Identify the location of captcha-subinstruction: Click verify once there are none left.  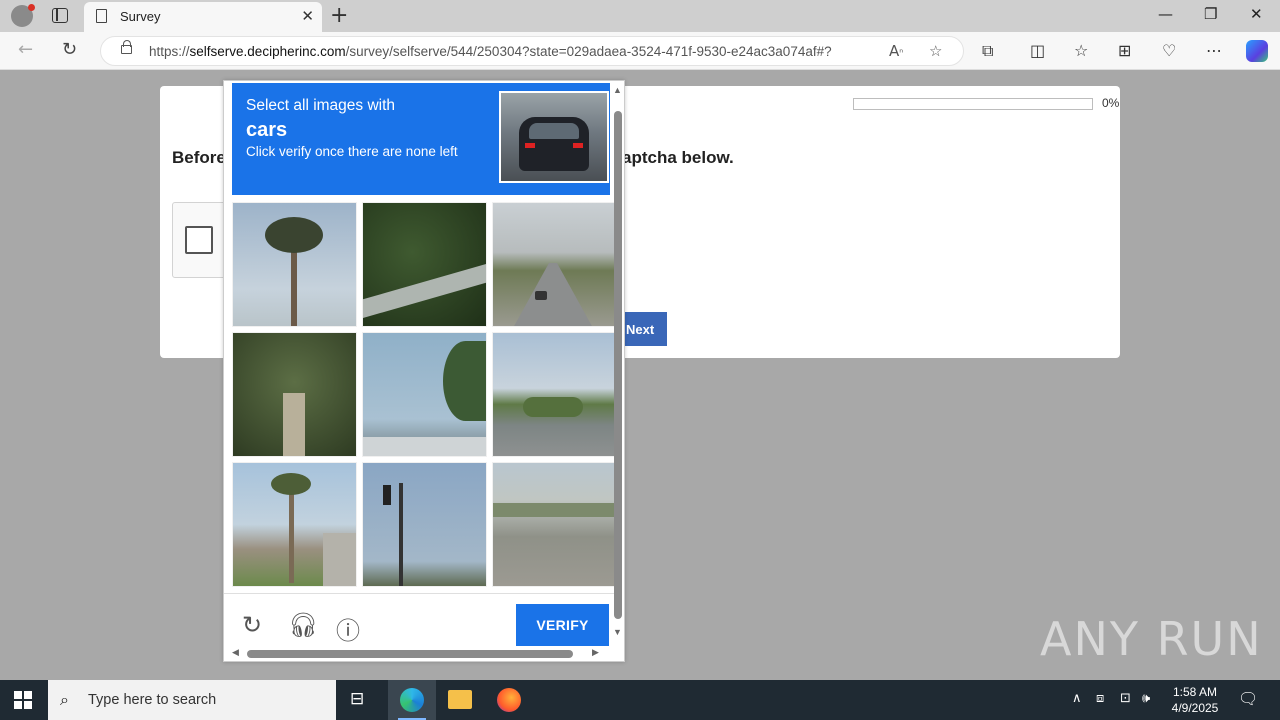
(352, 151).